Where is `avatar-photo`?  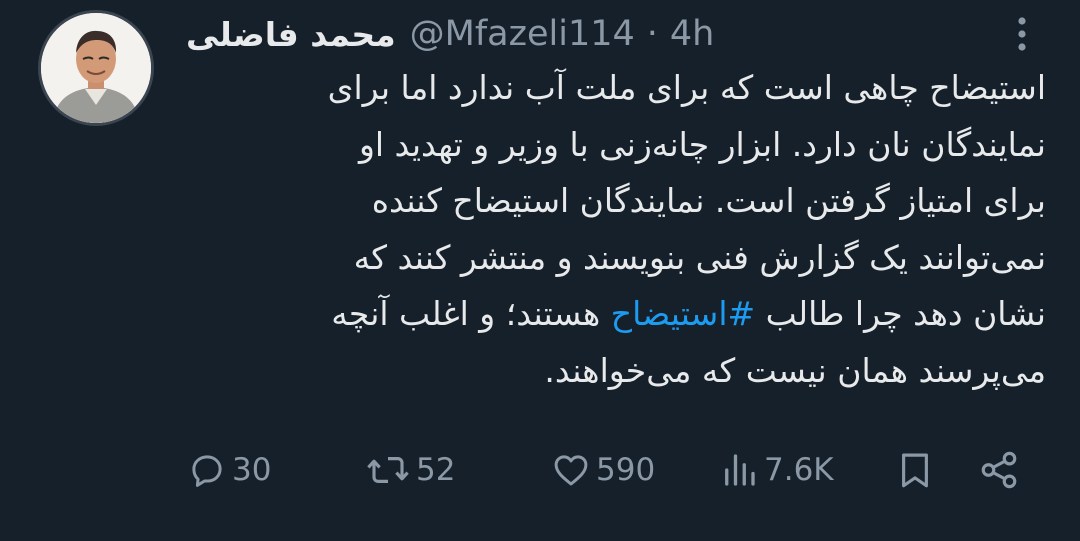
avatar-photo is located at coordinates (96, 68).